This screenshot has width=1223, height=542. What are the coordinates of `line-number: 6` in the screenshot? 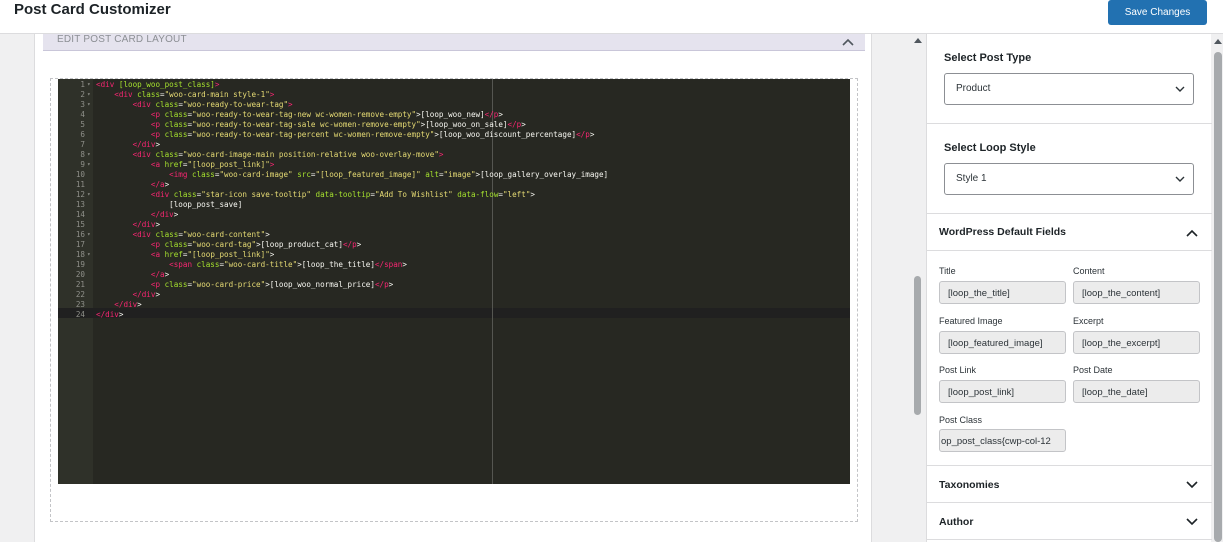 It's located at (82, 134).